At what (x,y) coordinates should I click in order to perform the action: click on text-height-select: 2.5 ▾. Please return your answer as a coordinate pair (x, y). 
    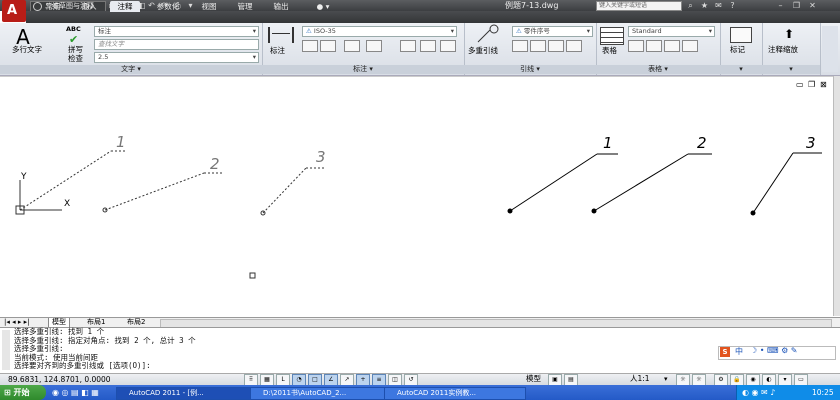
    Looking at the image, I should click on (176, 57).